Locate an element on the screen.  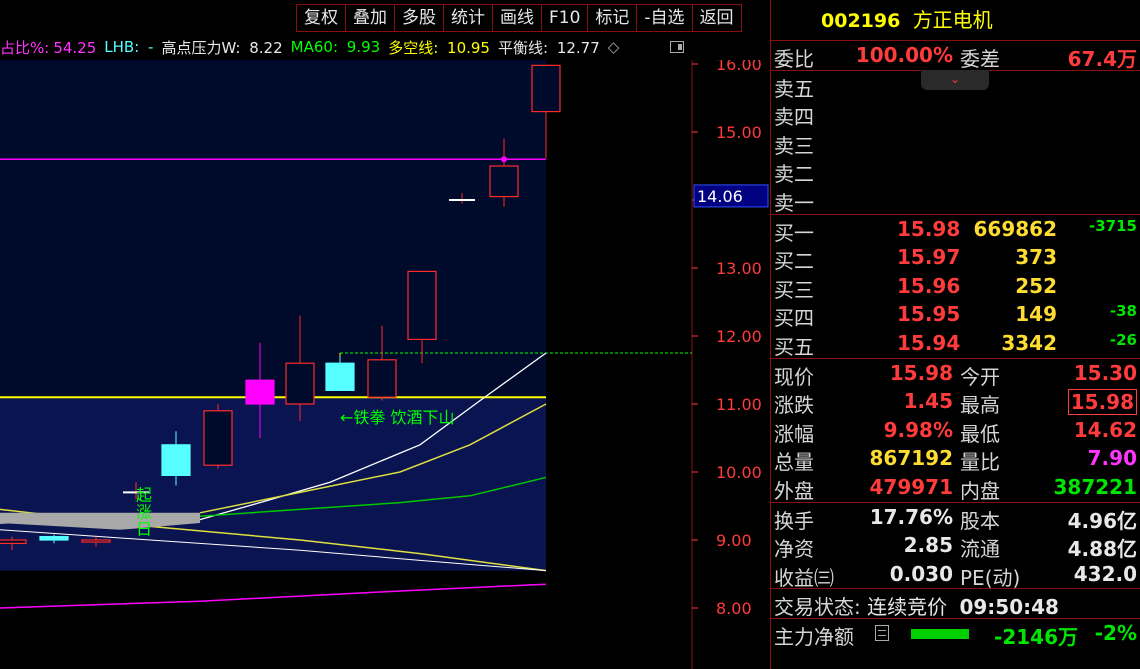
price-tick-label: 10.00 is located at coordinates (739, 472).